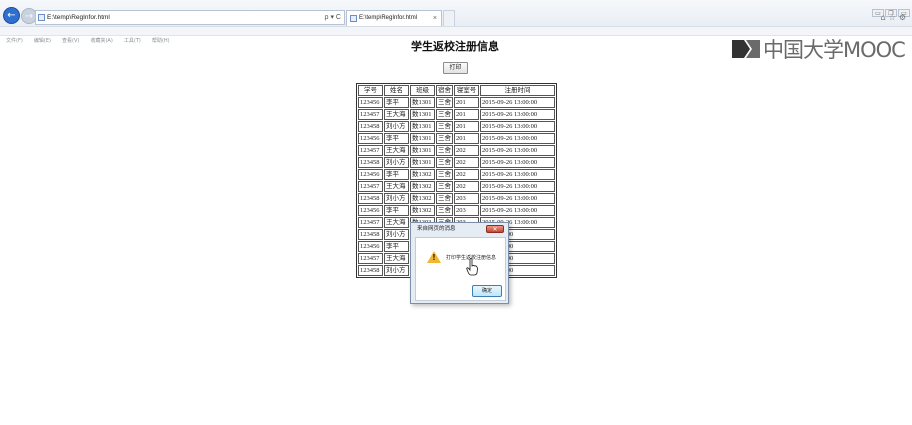 The width and height of the screenshot is (912, 425). What do you see at coordinates (370, 90) in the screenshot?
I see `header-student-id: 学号` at bounding box center [370, 90].